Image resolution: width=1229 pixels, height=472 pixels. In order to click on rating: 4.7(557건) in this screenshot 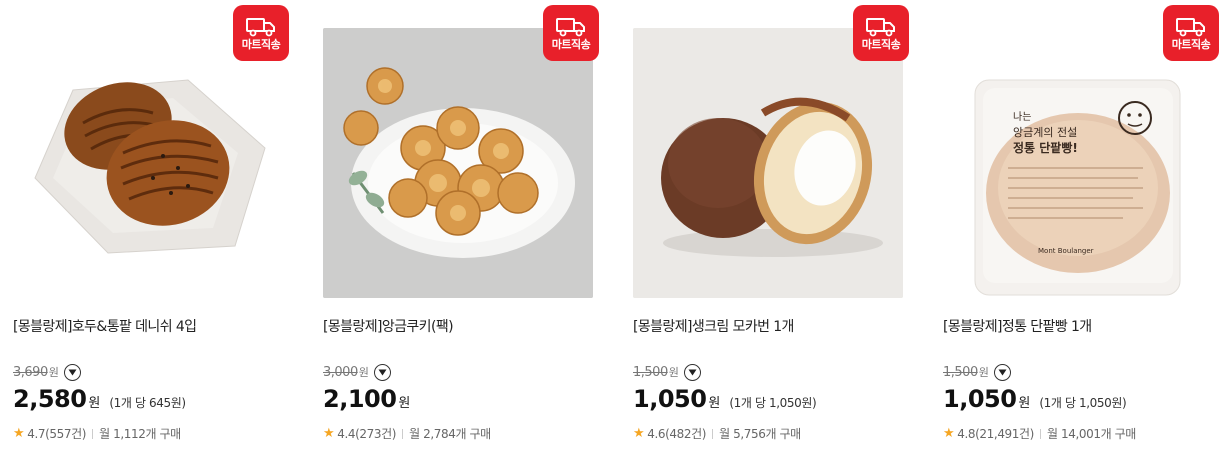, I will do `click(56, 433)`.